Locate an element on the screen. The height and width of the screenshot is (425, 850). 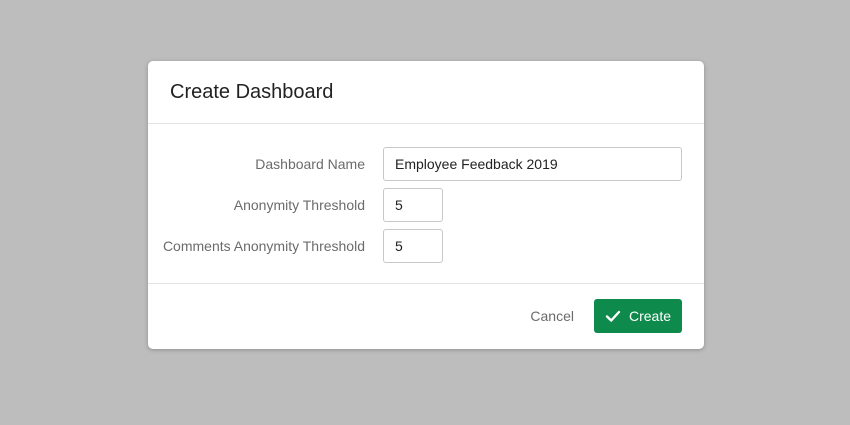
anonymity-threshold-row: Anonymity Threshold is located at coordinates (426, 205).